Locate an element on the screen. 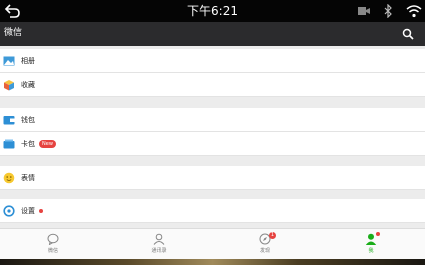  tab-me: 我 is located at coordinates (371, 244).